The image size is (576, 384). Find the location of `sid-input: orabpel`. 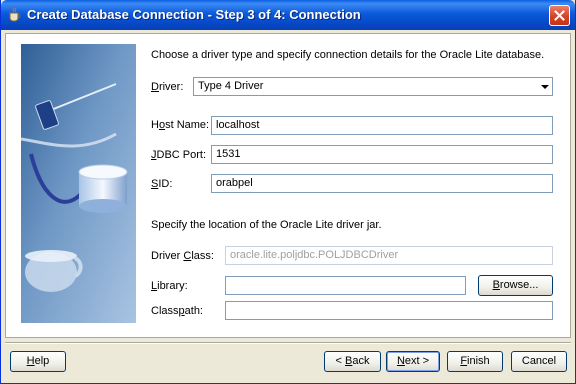

sid-input: orabpel is located at coordinates (382, 183).